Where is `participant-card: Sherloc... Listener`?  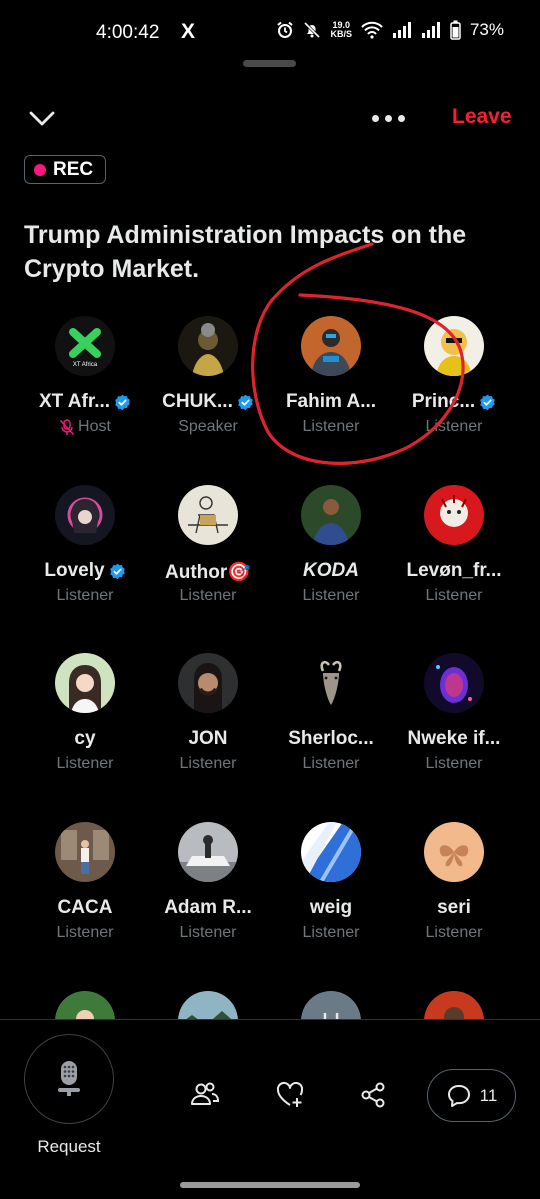
participant-card: Sherloc... Listener is located at coordinates (331, 721).